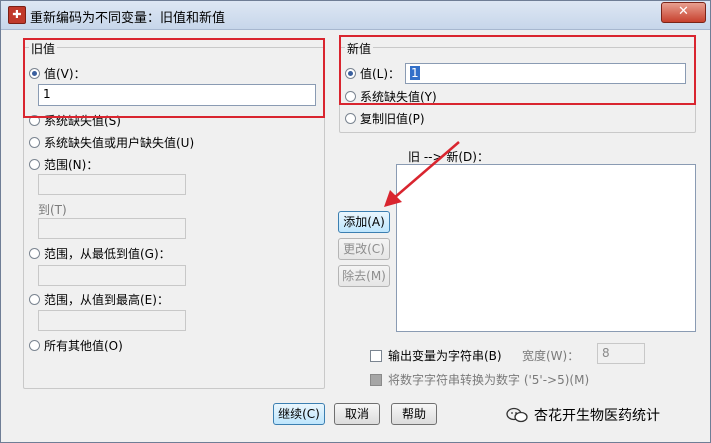 Image resolution: width=711 pixels, height=443 pixels. I want to click on range-highest-input, so click(112, 320).